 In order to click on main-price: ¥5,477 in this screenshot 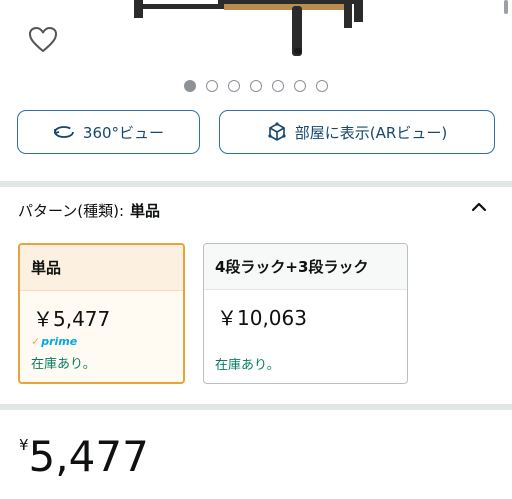, I will do `click(84, 456)`.